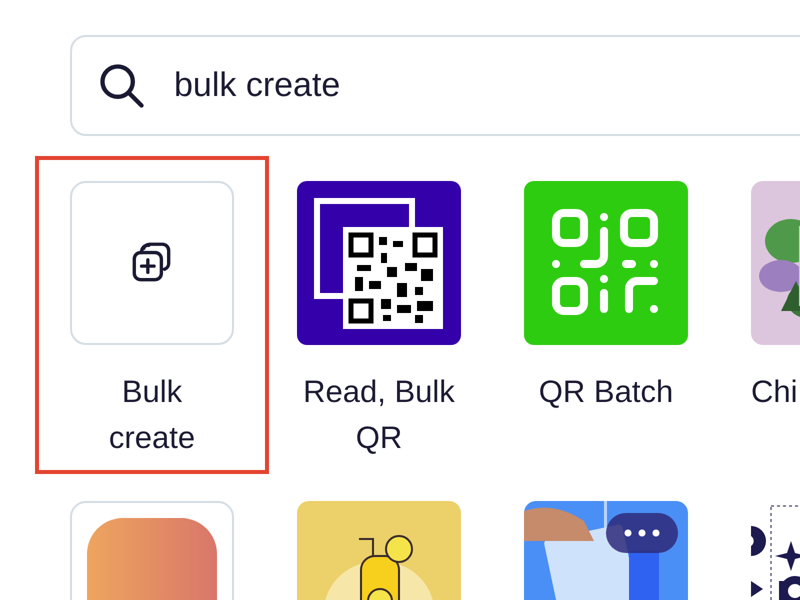 This screenshot has height=600, width=800. I want to click on more-icon, so click(642, 533).